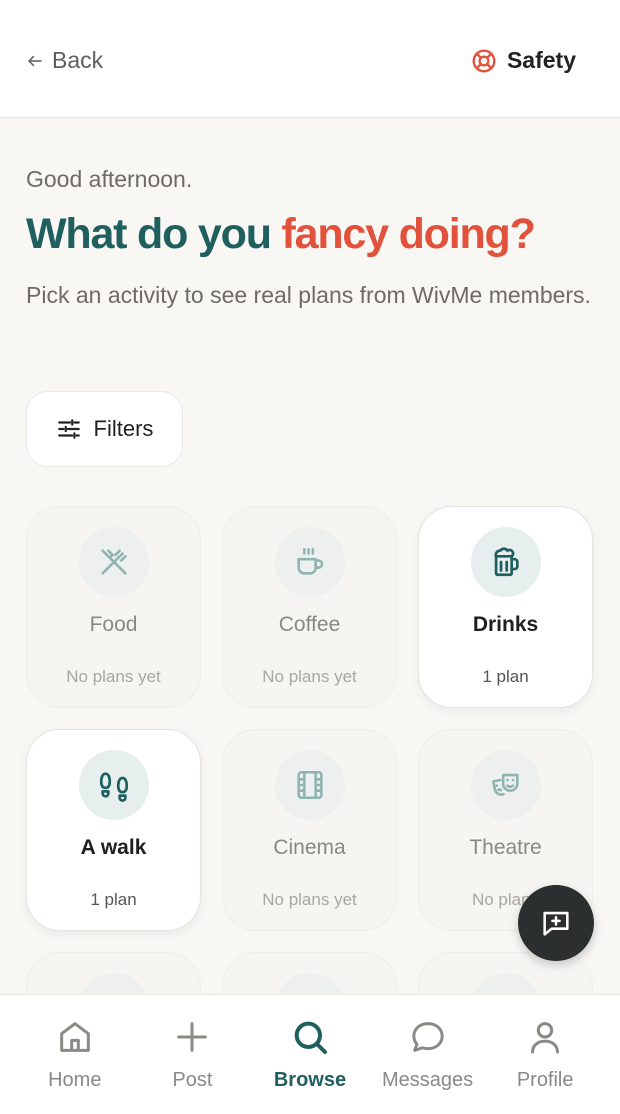 This screenshot has height=1114, width=620. What do you see at coordinates (35, 60) in the screenshot?
I see `arrow-left-icon` at bounding box center [35, 60].